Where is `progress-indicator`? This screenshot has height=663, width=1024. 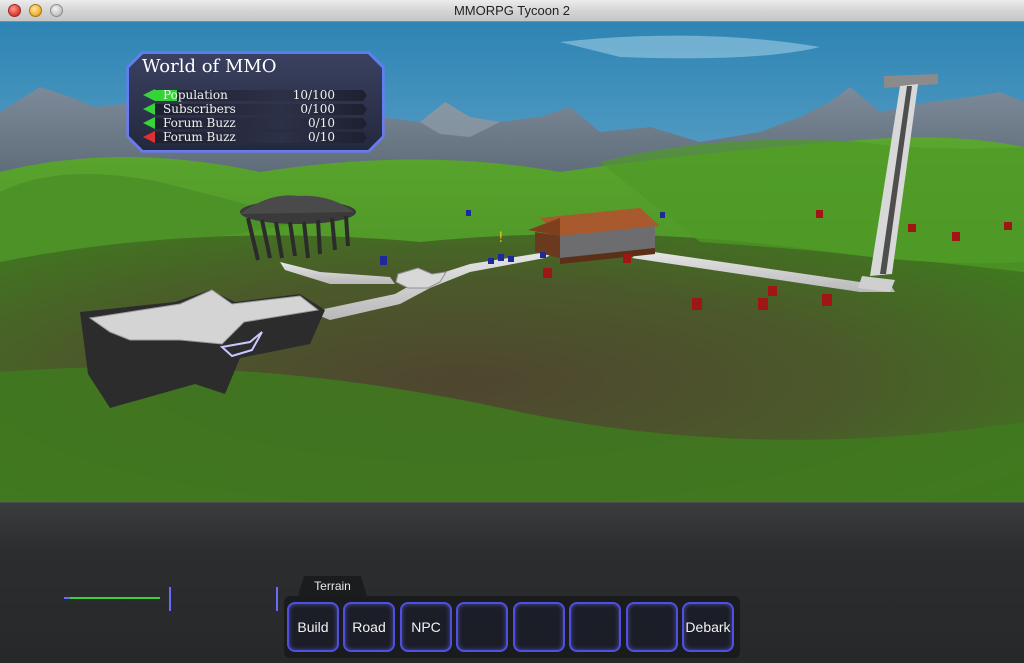
progress-indicator is located at coordinates (112, 598).